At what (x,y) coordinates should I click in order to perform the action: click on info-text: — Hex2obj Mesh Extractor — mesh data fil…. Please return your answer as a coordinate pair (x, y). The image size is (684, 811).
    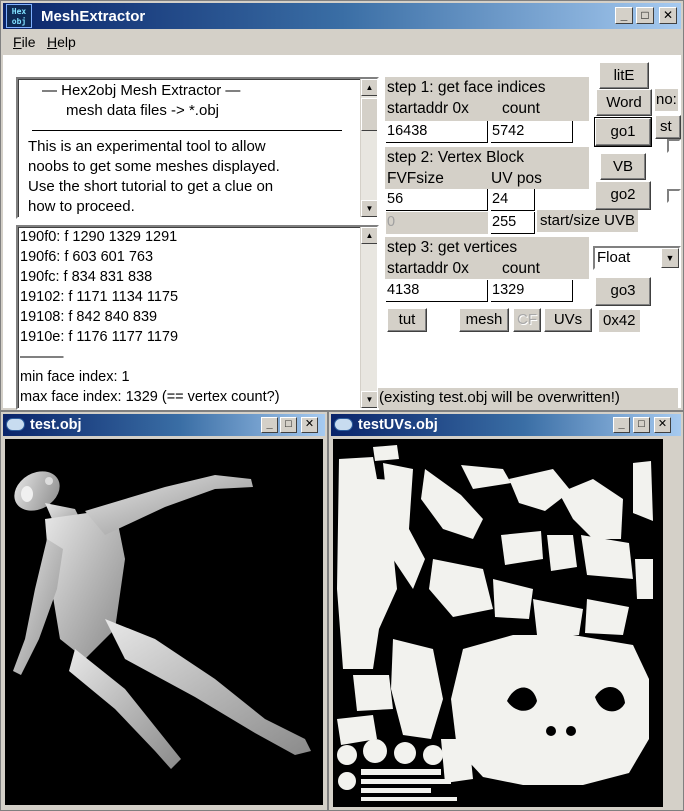
    Looking at the image, I should click on (190, 149).